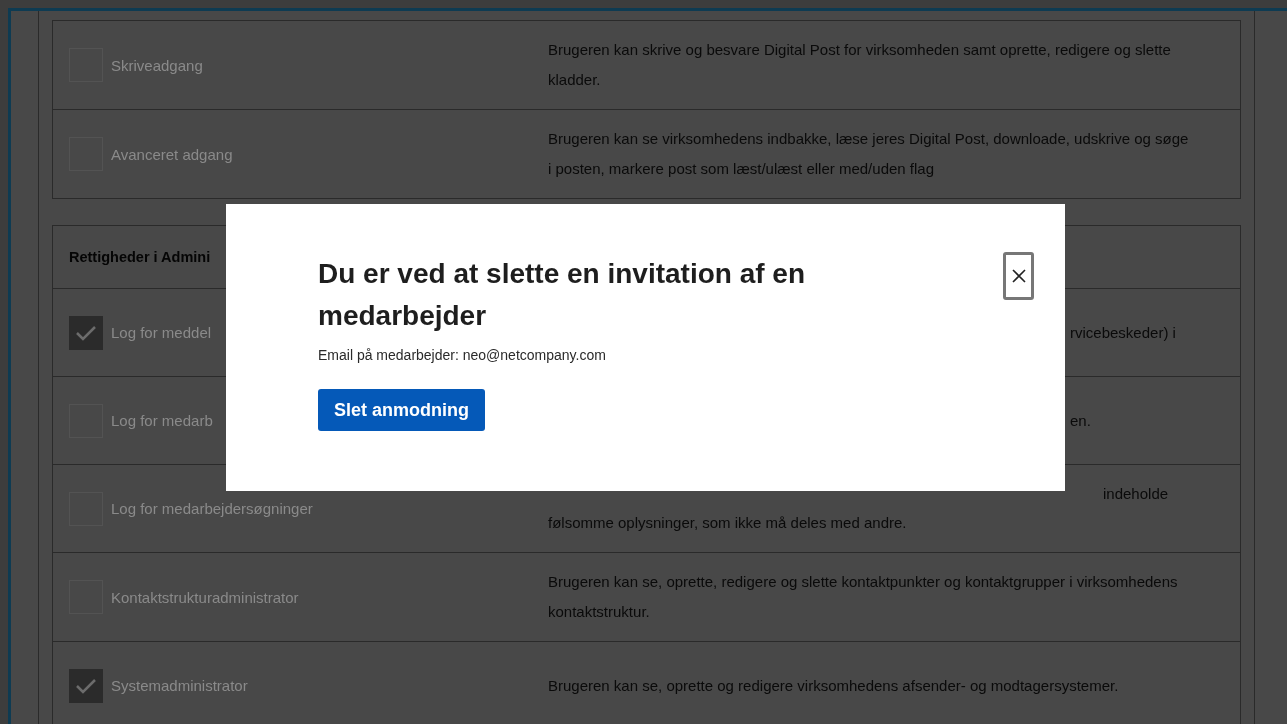 The width and height of the screenshot is (1287, 724). Describe the element at coordinates (834, 685) in the screenshot. I see `permission-description: Brugeren kan se, oprette og redigere virksomhedens afsender- og modtagersystemer.` at that location.